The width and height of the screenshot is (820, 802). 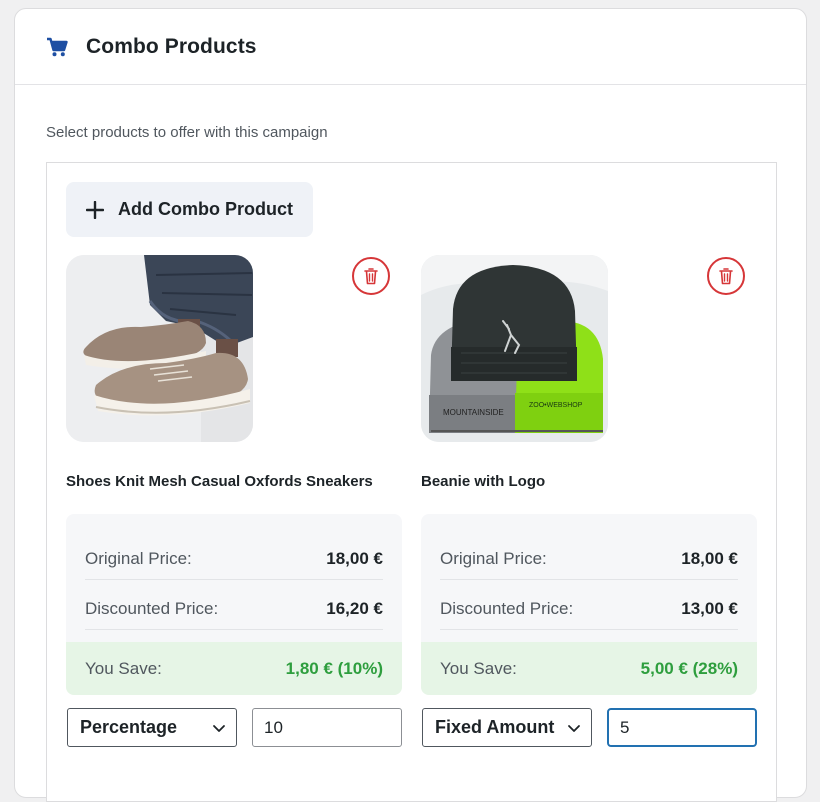 I want to click on discounted-price-row: Discounted Price: 16,20 €, so click(x=234, y=609).